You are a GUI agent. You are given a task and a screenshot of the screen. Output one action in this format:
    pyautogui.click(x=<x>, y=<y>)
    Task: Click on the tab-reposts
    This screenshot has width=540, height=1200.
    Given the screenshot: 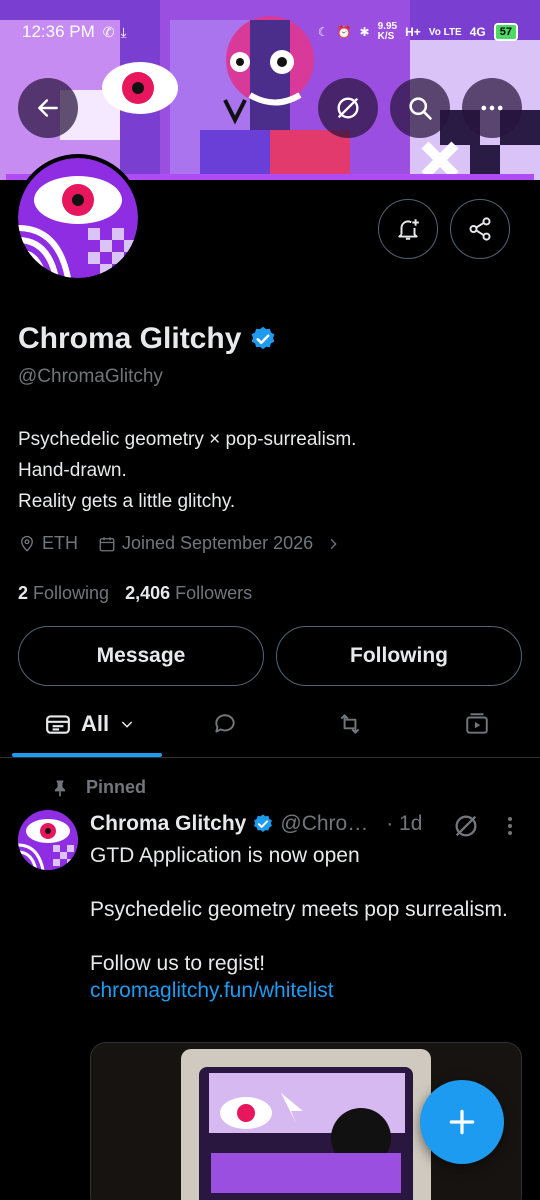 What is the action you would take?
    pyautogui.click(x=350, y=724)
    